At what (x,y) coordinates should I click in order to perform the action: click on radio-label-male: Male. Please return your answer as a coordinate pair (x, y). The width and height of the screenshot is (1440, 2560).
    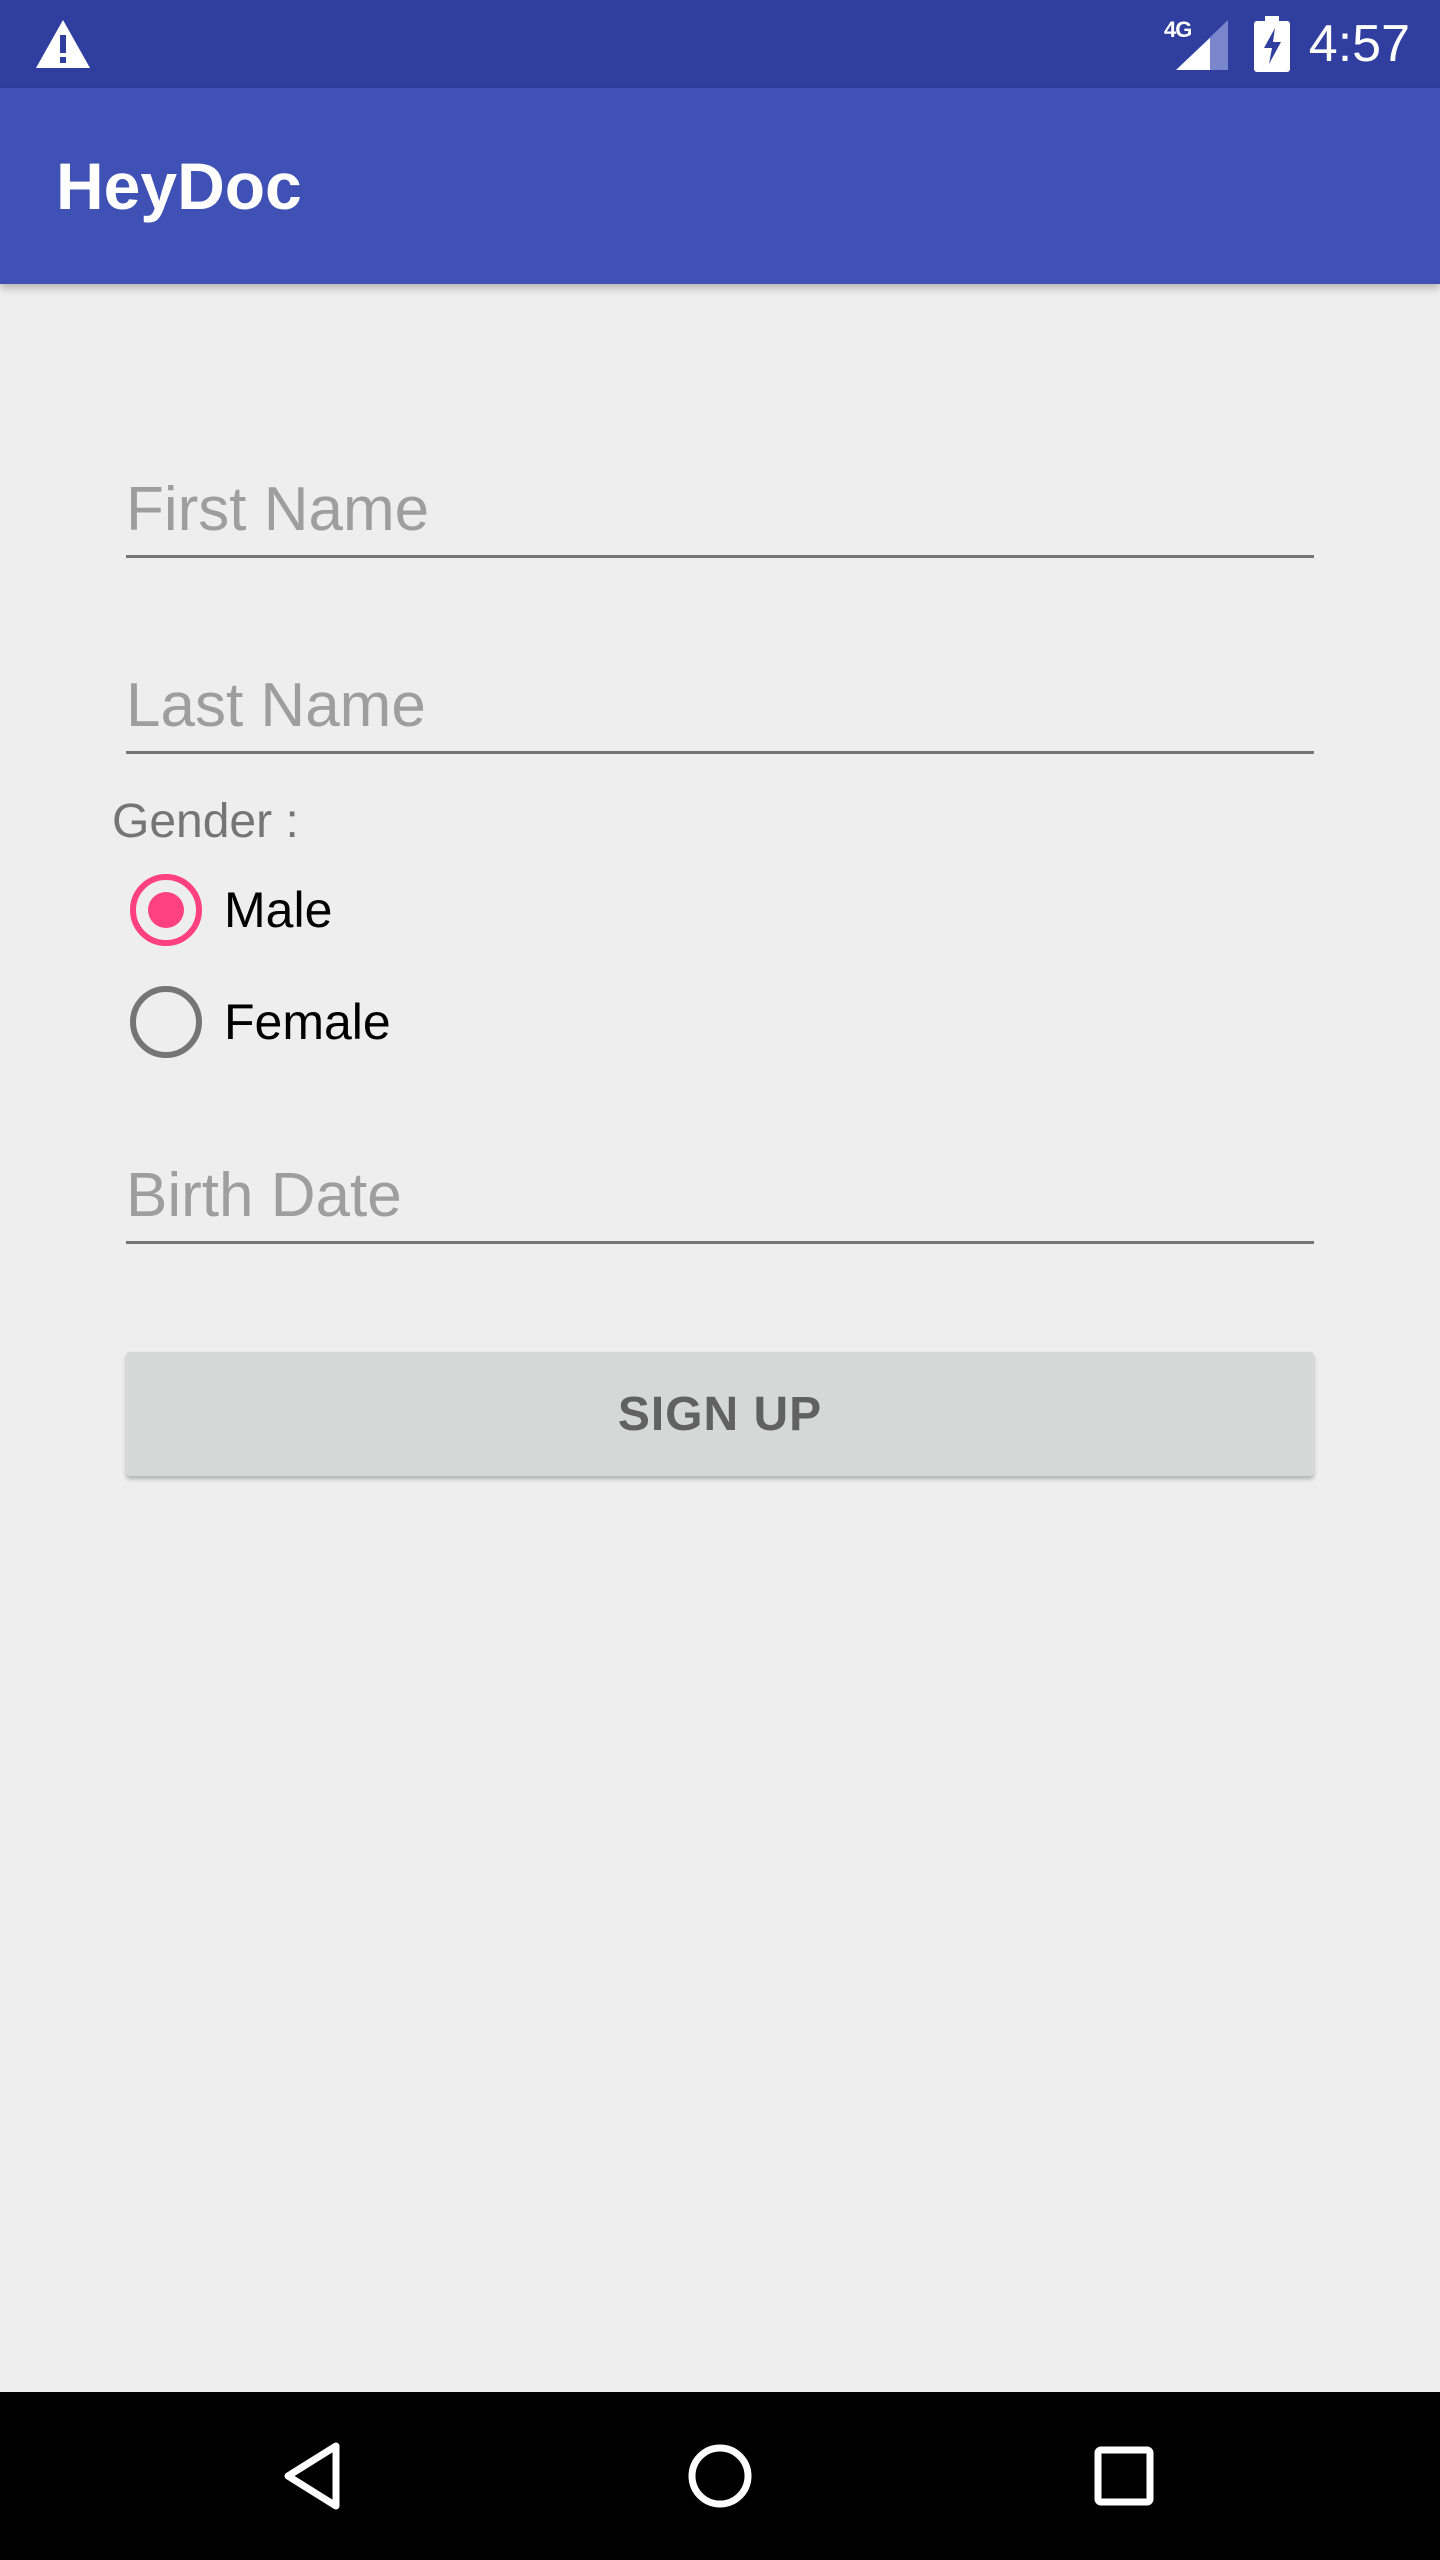
    Looking at the image, I should click on (278, 910).